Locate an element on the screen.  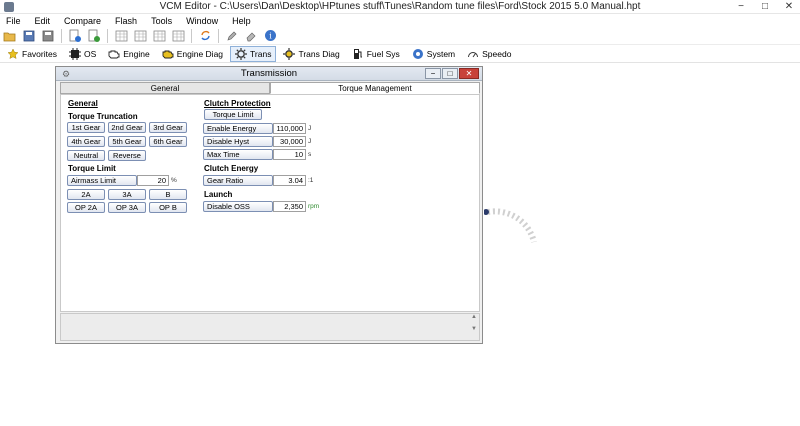
nav-trans: Trans is located at coordinates (253, 53).